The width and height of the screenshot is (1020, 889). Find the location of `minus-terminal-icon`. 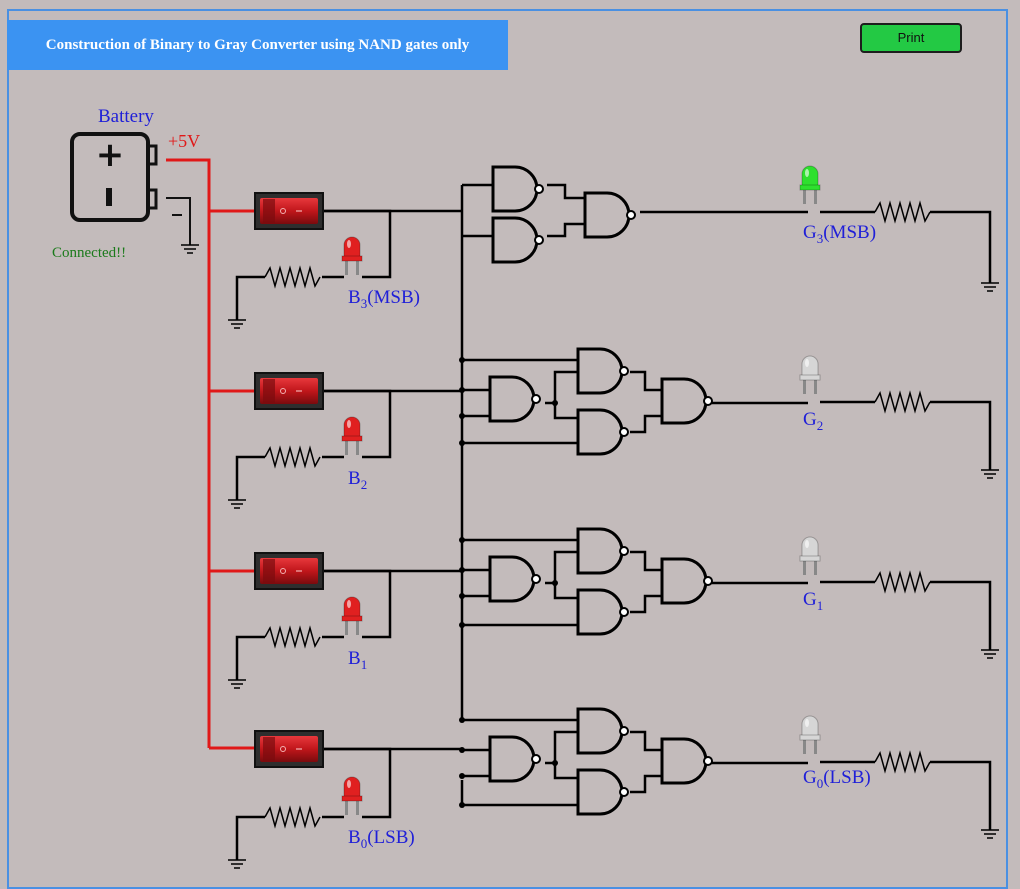

minus-terminal-icon is located at coordinates (109, 197).